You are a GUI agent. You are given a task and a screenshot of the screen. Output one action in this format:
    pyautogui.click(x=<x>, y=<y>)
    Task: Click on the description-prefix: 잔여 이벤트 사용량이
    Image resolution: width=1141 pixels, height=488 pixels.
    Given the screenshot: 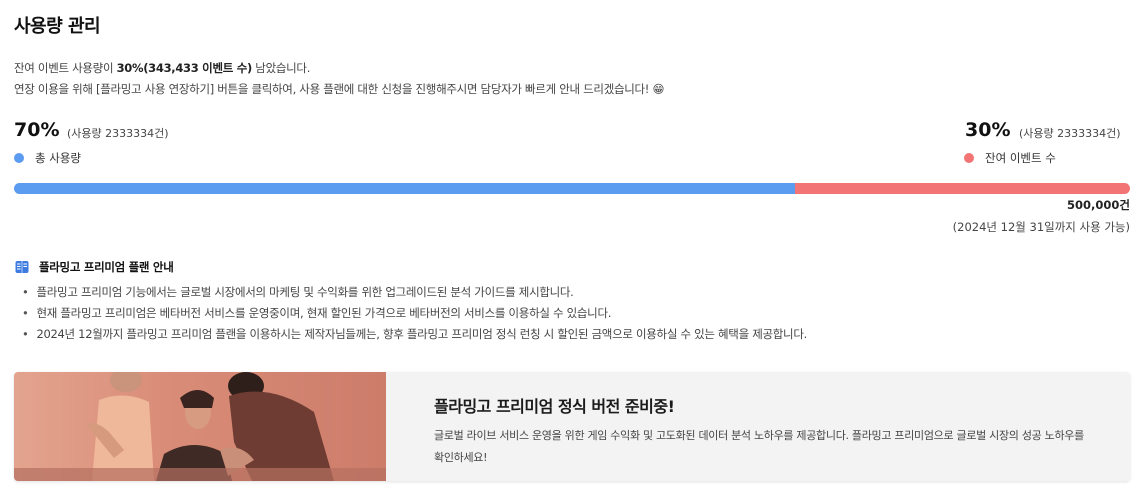 What is the action you would take?
    pyautogui.click(x=65, y=68)
    